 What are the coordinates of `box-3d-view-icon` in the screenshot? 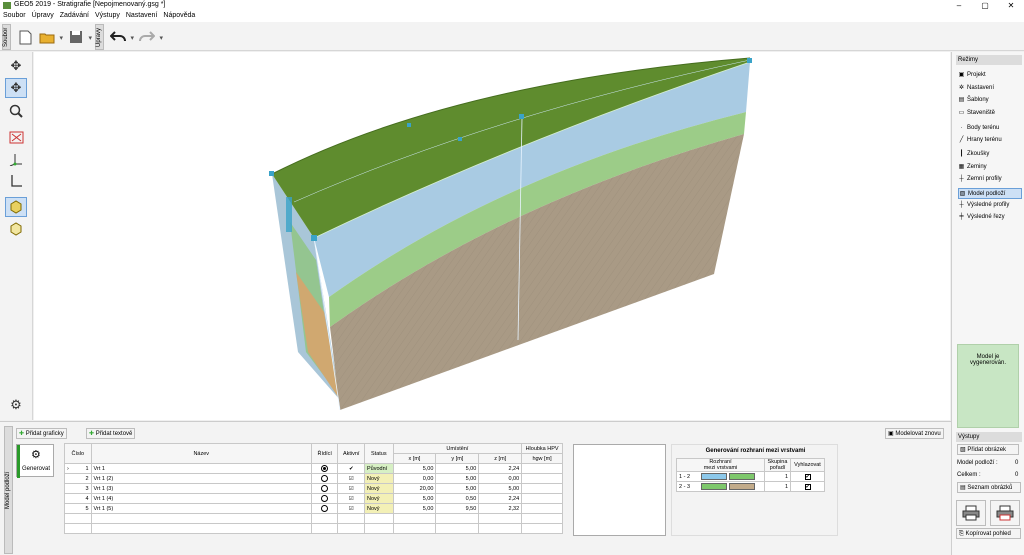 It's located at (16, 207).